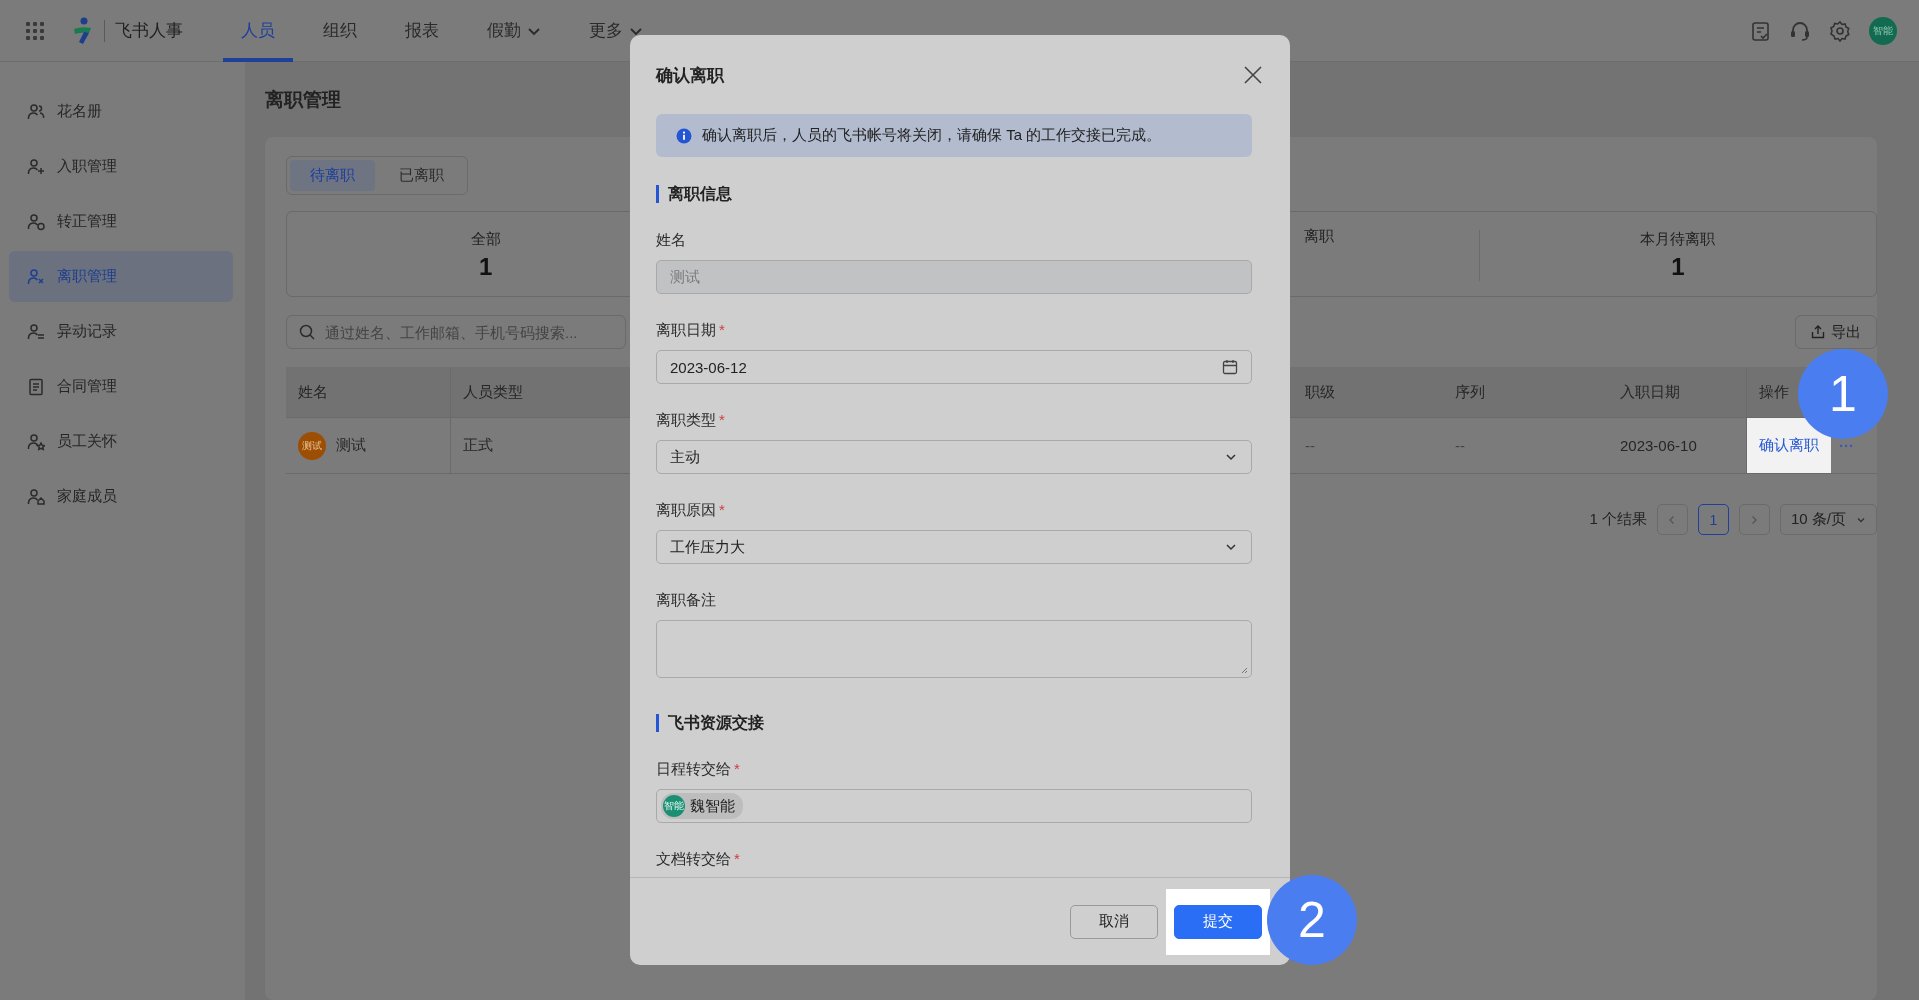  Describe the element at coordinates (1618, 519) in the screenshot. I see `result-count: 1 个结果` at that location.